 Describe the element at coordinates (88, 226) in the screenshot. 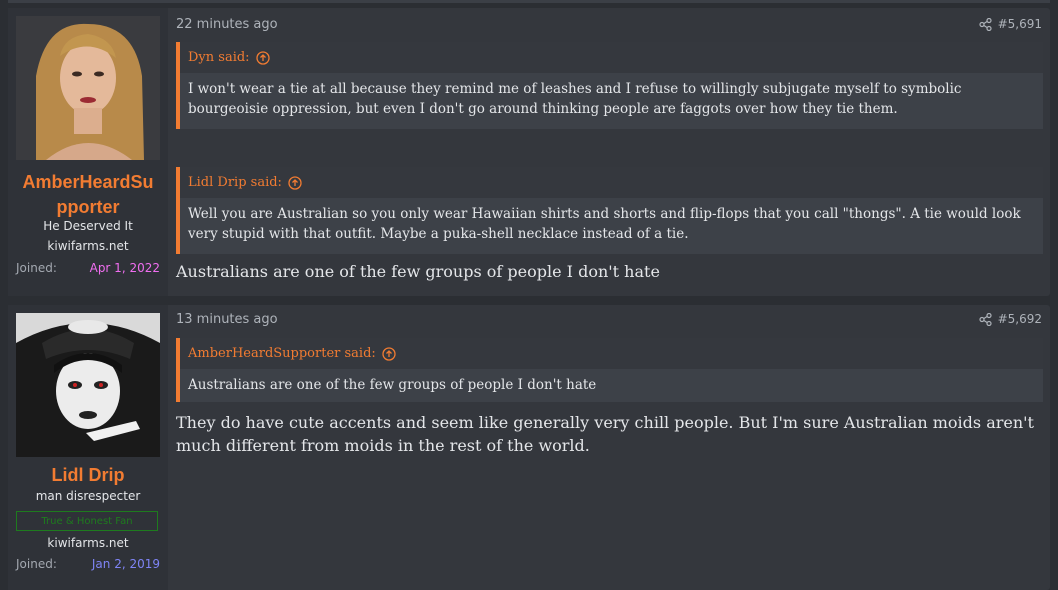

I see `user-title: He Deserved It` at that location.